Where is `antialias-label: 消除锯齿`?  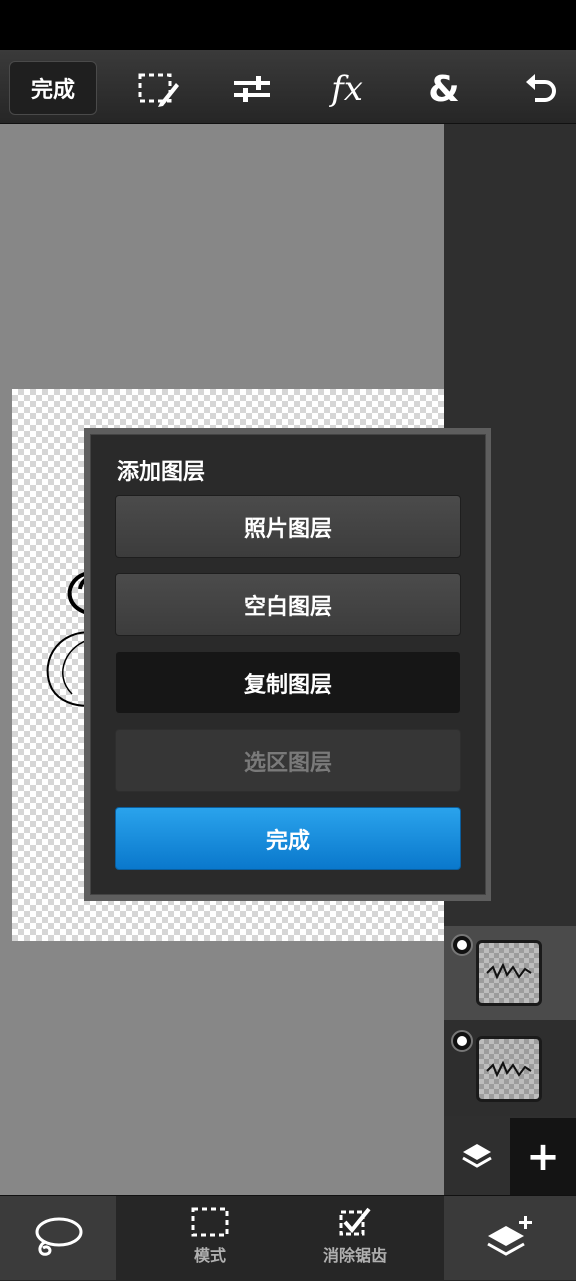
antialias-label: 消除锯齿 is located at coordinates (354, 1255).